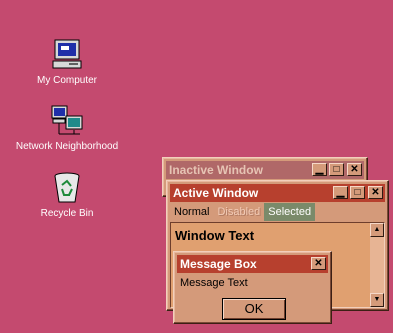 This screenshot has width=393, height=333. Describe the element at coordinates (377, 300) in the screenshot. I see `scroll-down-button: ▼` at that location.